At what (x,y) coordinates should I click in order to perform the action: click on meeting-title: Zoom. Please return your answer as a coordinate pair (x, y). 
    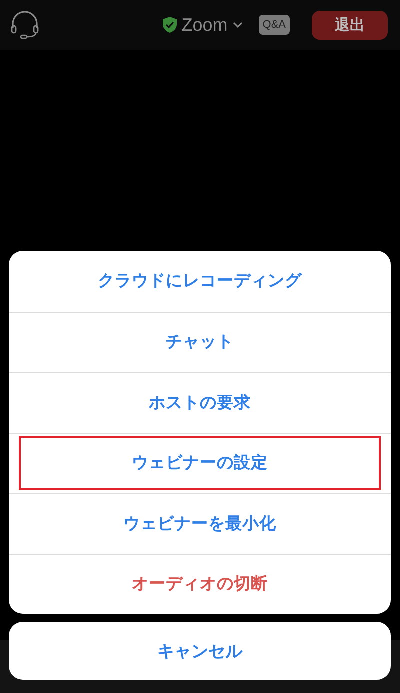
    Looking at the image, I should click on (205, 25).